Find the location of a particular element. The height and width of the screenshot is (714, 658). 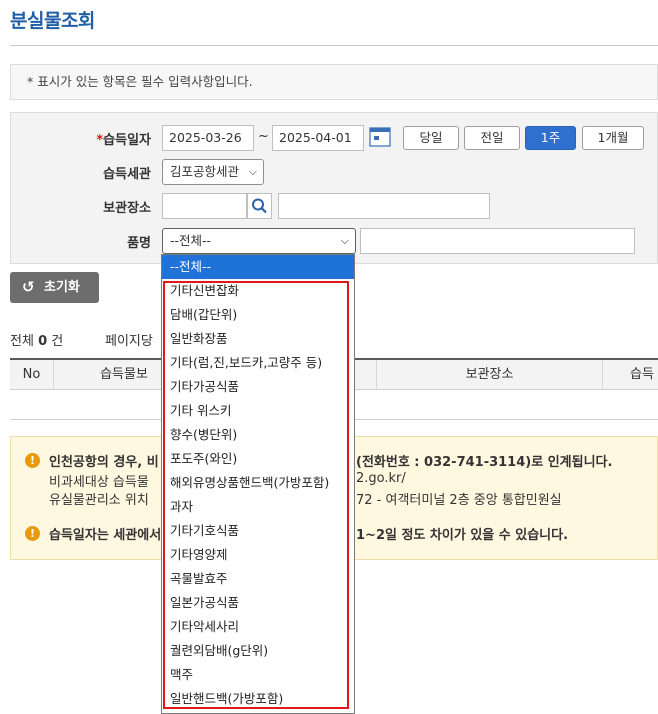

date-label-text: 습득일자 is located at coordinates (127, 140).